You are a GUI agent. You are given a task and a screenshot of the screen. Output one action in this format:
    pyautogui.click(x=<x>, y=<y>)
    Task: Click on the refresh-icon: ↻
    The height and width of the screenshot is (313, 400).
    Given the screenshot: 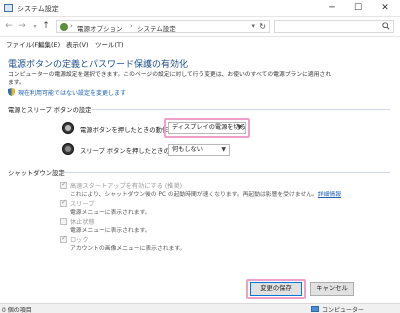 What is the action you would take?
    pyautogui.click(x=262, y=26)
    